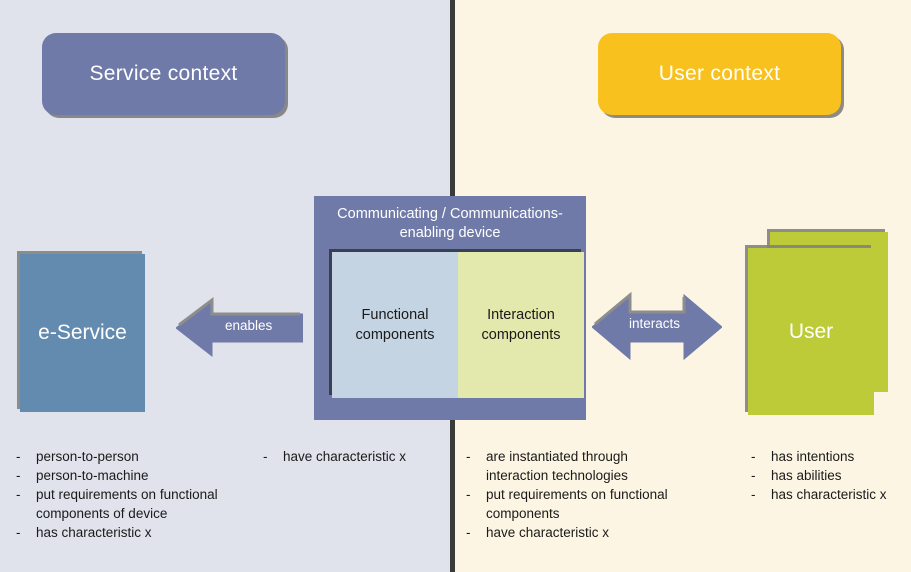 Image resolution: width=911 pixels, height=572 pixels. Describe the element at coordinates (395, 325) in the screenshot. I see `functional-components-panel: Functional components` at that location.